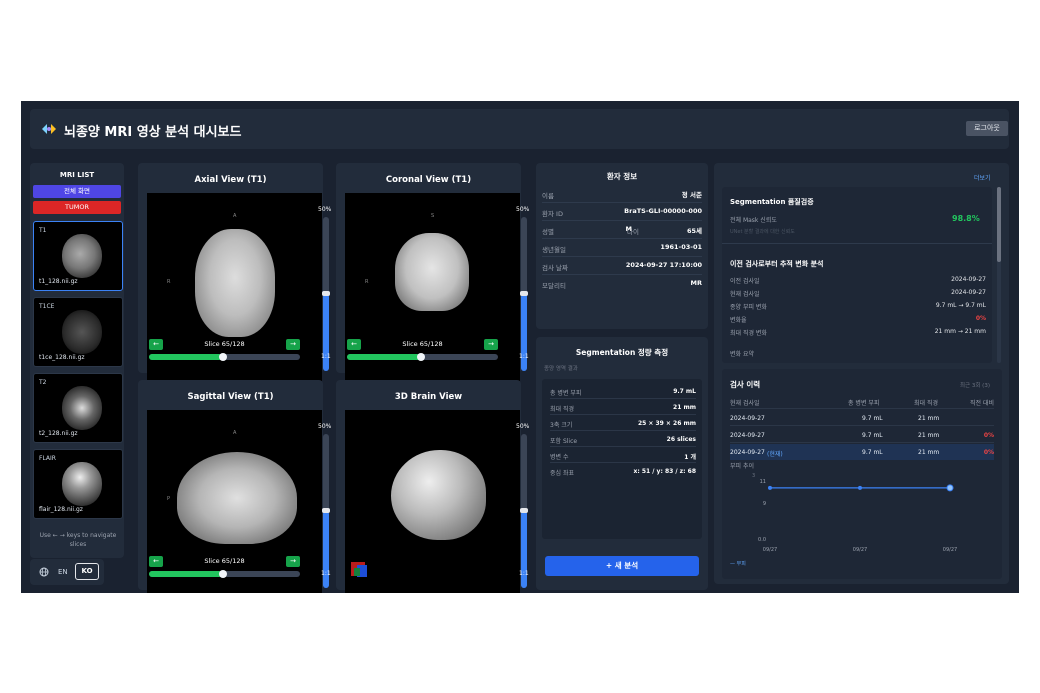 The width and height of the screenshot is (1040, 693). I want to click on x-tick-label: 09/27, so click(770, 550).